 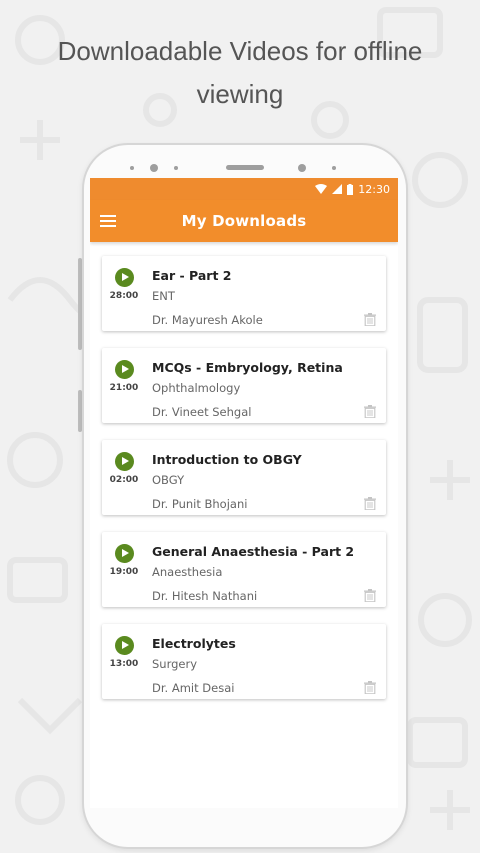 I want to click on video-subject: OBGY, so click(x=168, y=480).